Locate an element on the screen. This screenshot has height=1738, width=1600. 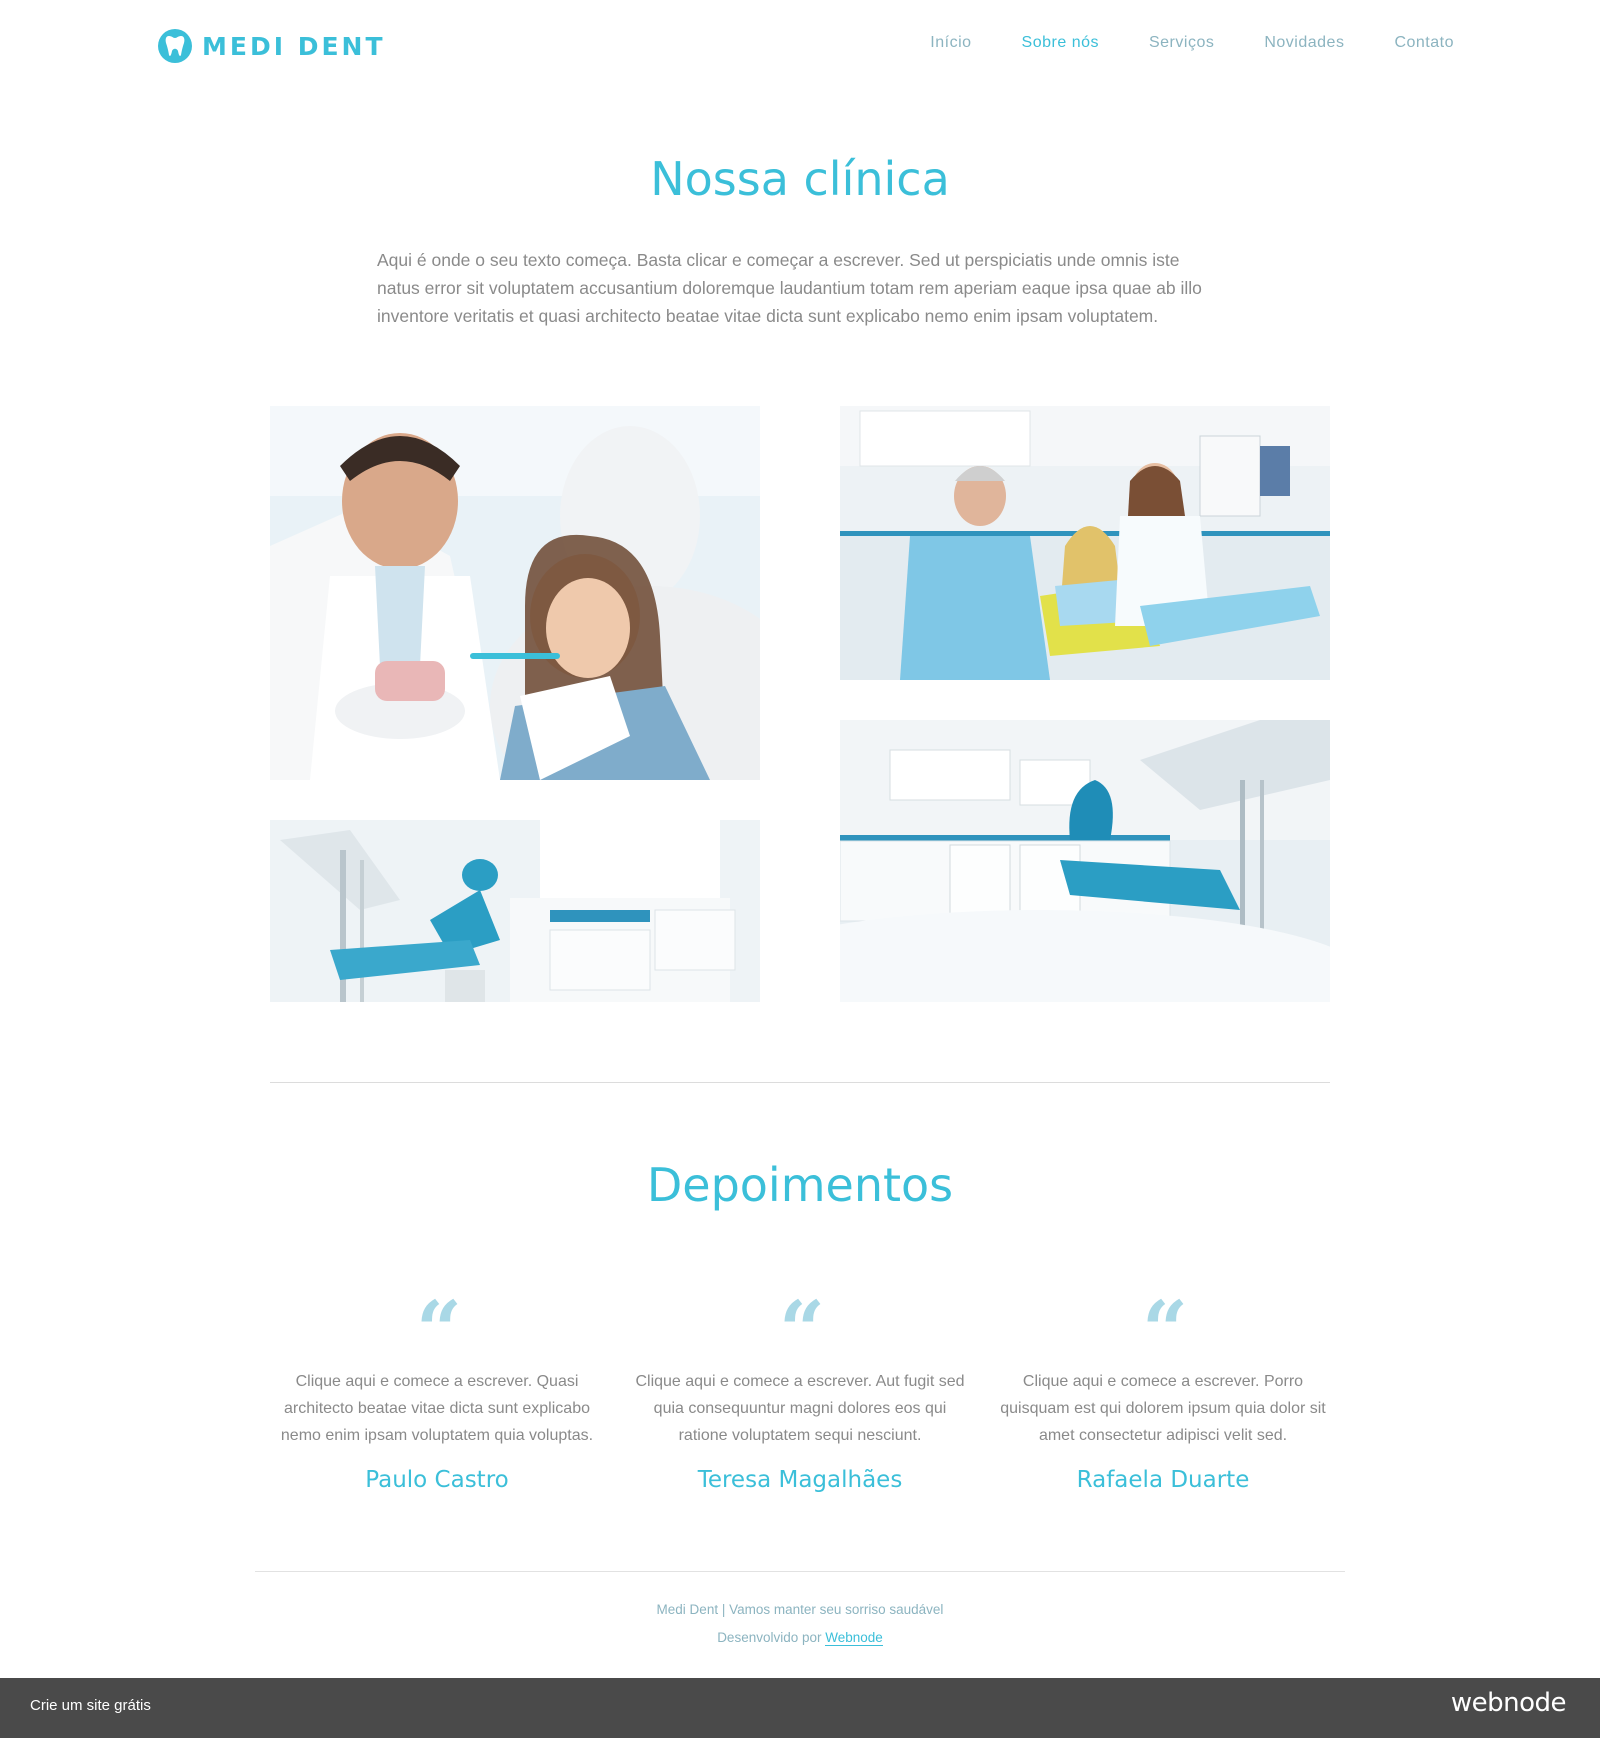
footer-divider is located at coordinates (800, 1571).